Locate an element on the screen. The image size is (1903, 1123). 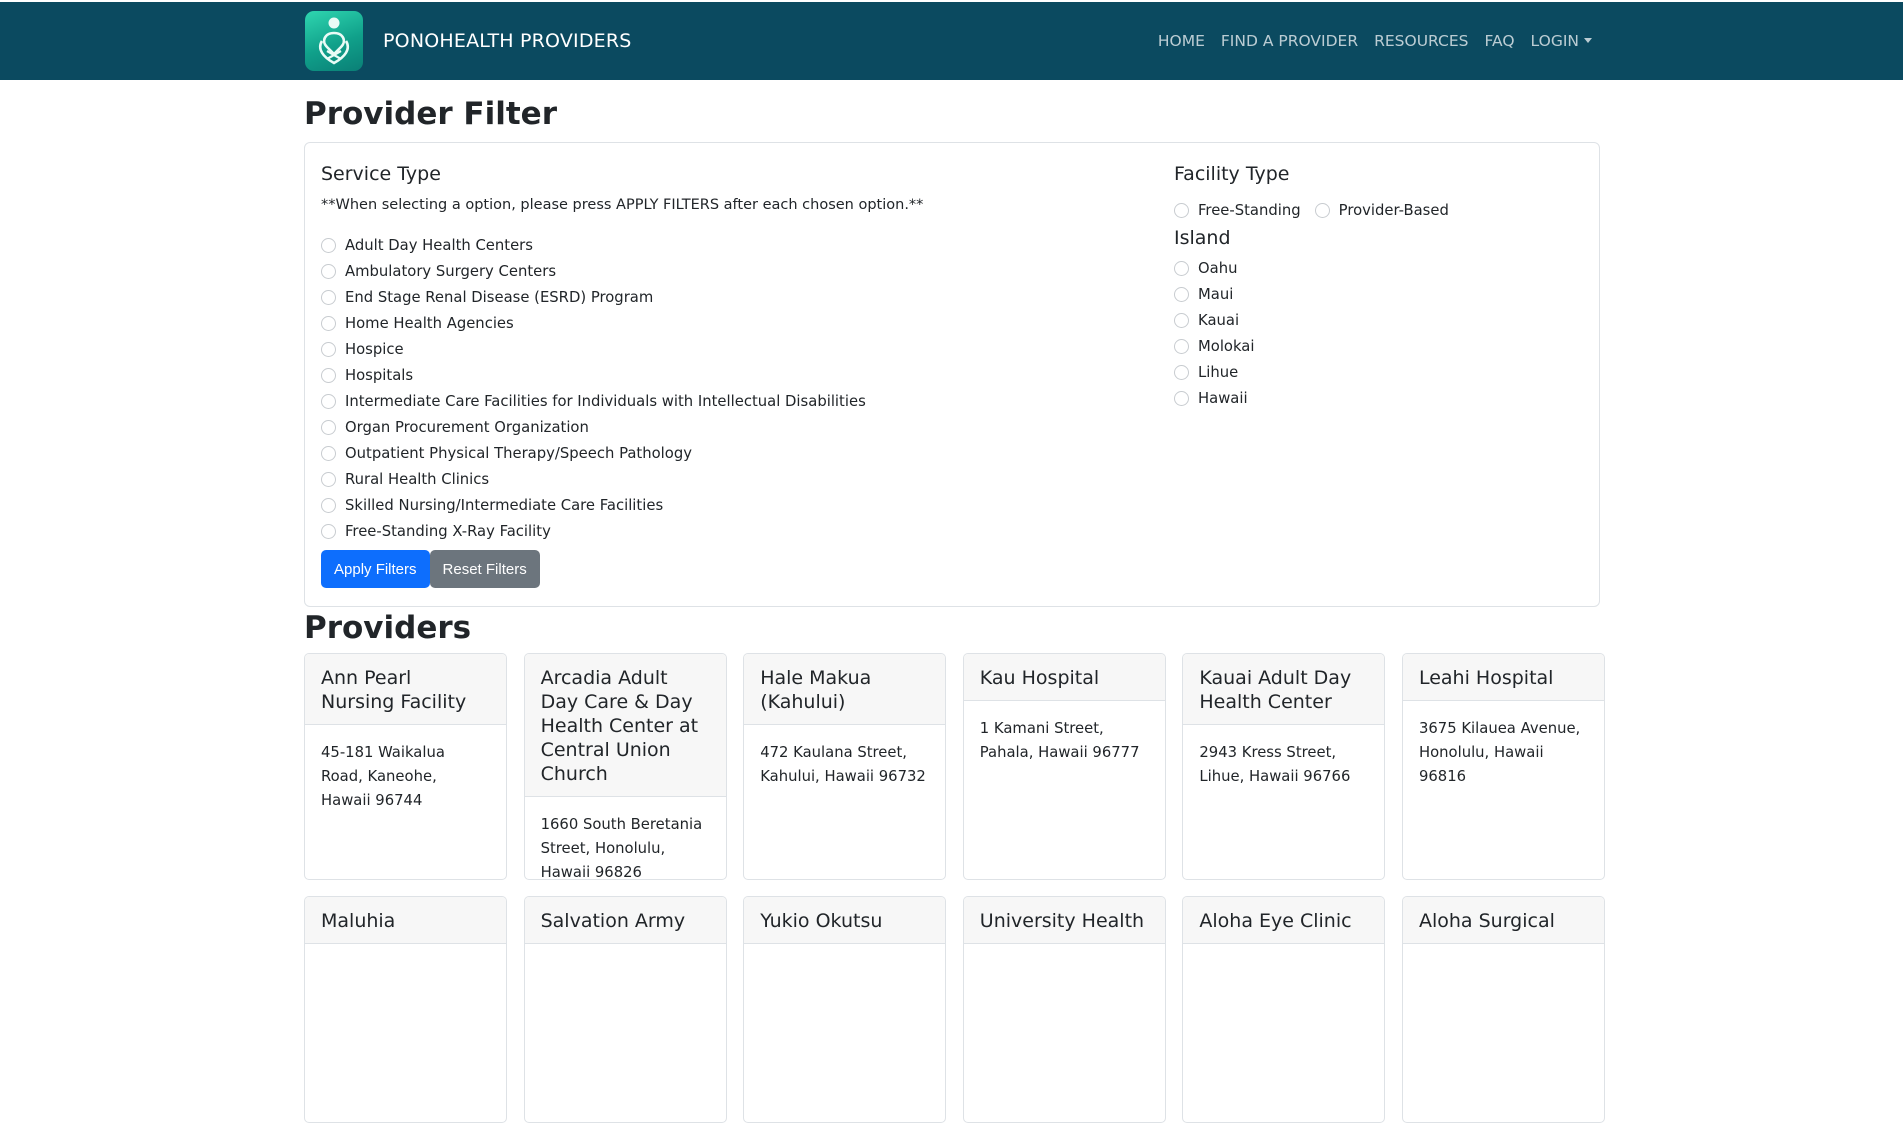
service-option-label: Hospice is located at coordinates (374, 349).